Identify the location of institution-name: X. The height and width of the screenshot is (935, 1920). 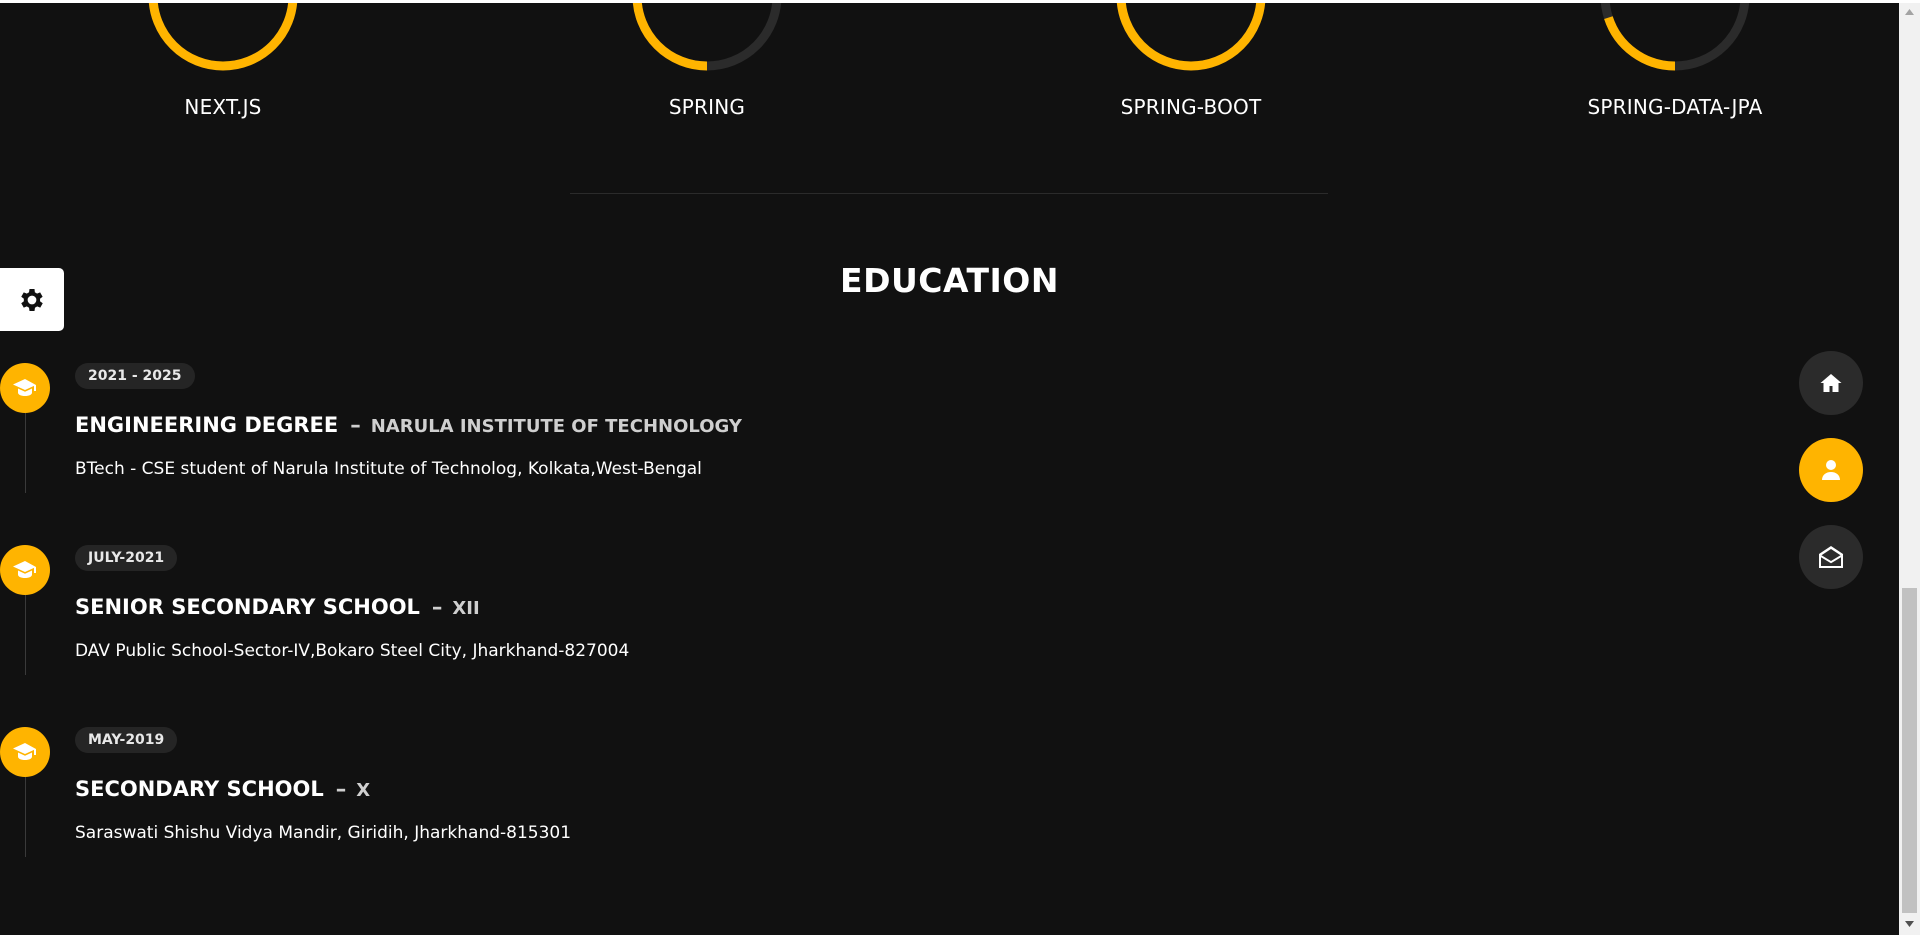
(363, 790).